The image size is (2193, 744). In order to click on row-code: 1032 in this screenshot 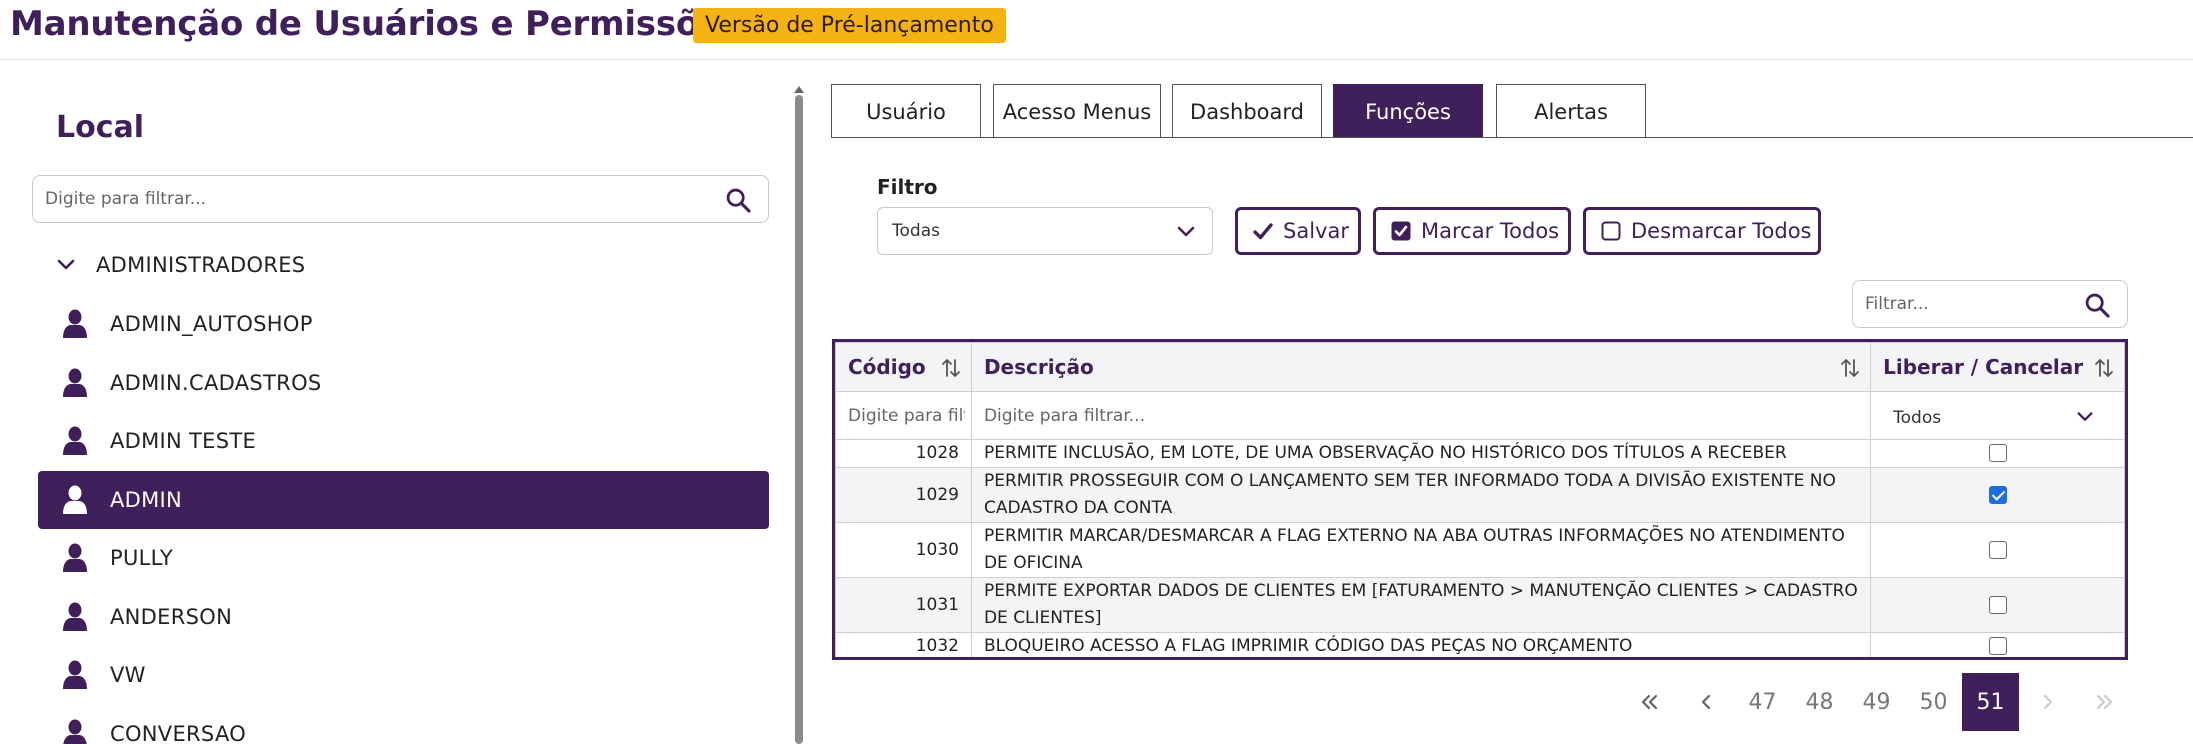, I will do `click(903, 644)`.